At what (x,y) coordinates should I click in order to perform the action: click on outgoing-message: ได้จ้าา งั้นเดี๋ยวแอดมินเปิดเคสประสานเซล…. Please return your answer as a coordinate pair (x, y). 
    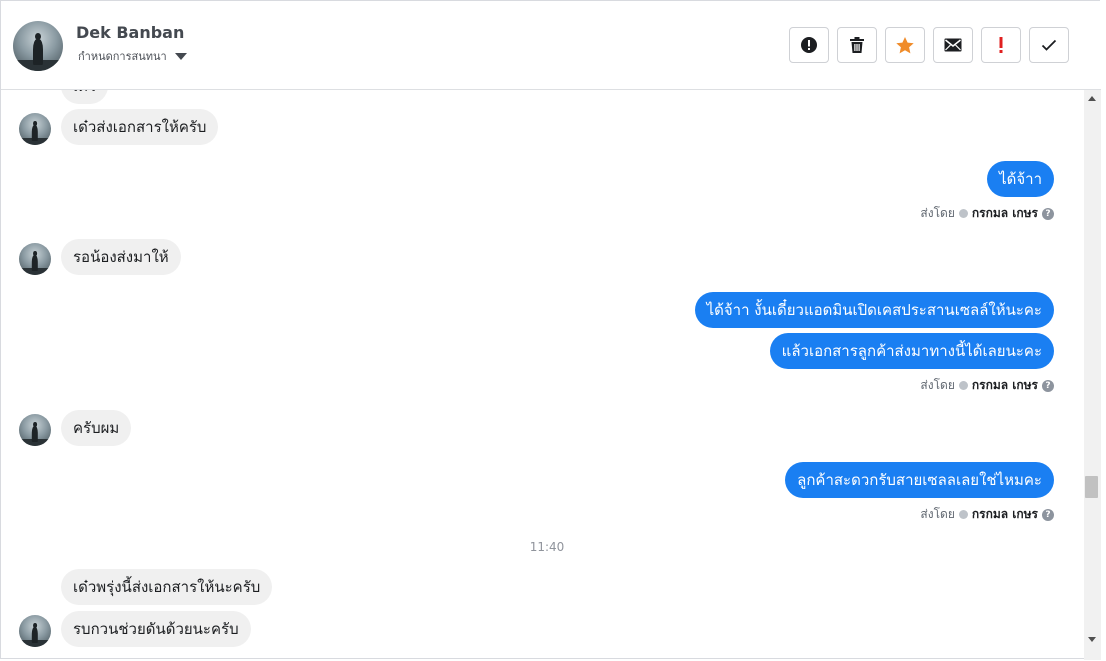
    Looking at the image, I should click on (874, 310).